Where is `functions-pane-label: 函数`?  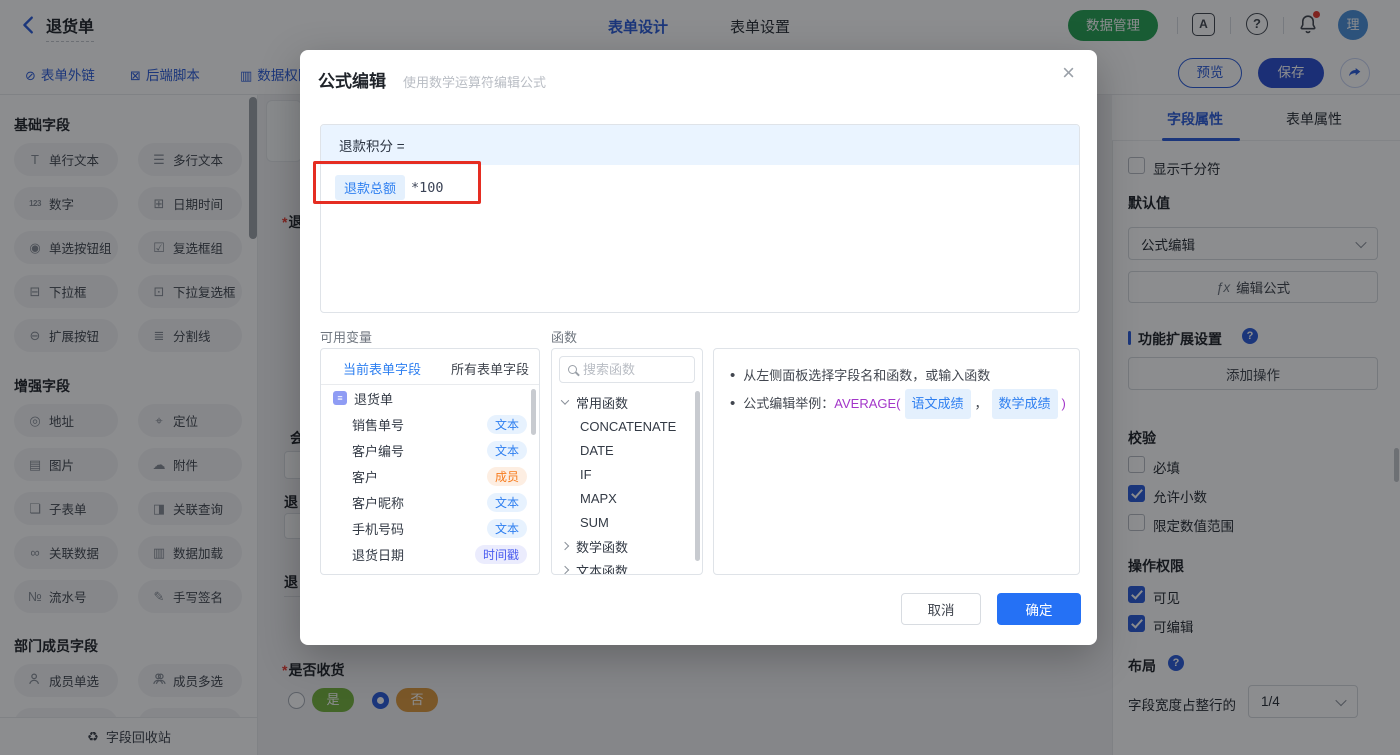
functions-pane-label: 函数 is located at coordinates (564, 337).